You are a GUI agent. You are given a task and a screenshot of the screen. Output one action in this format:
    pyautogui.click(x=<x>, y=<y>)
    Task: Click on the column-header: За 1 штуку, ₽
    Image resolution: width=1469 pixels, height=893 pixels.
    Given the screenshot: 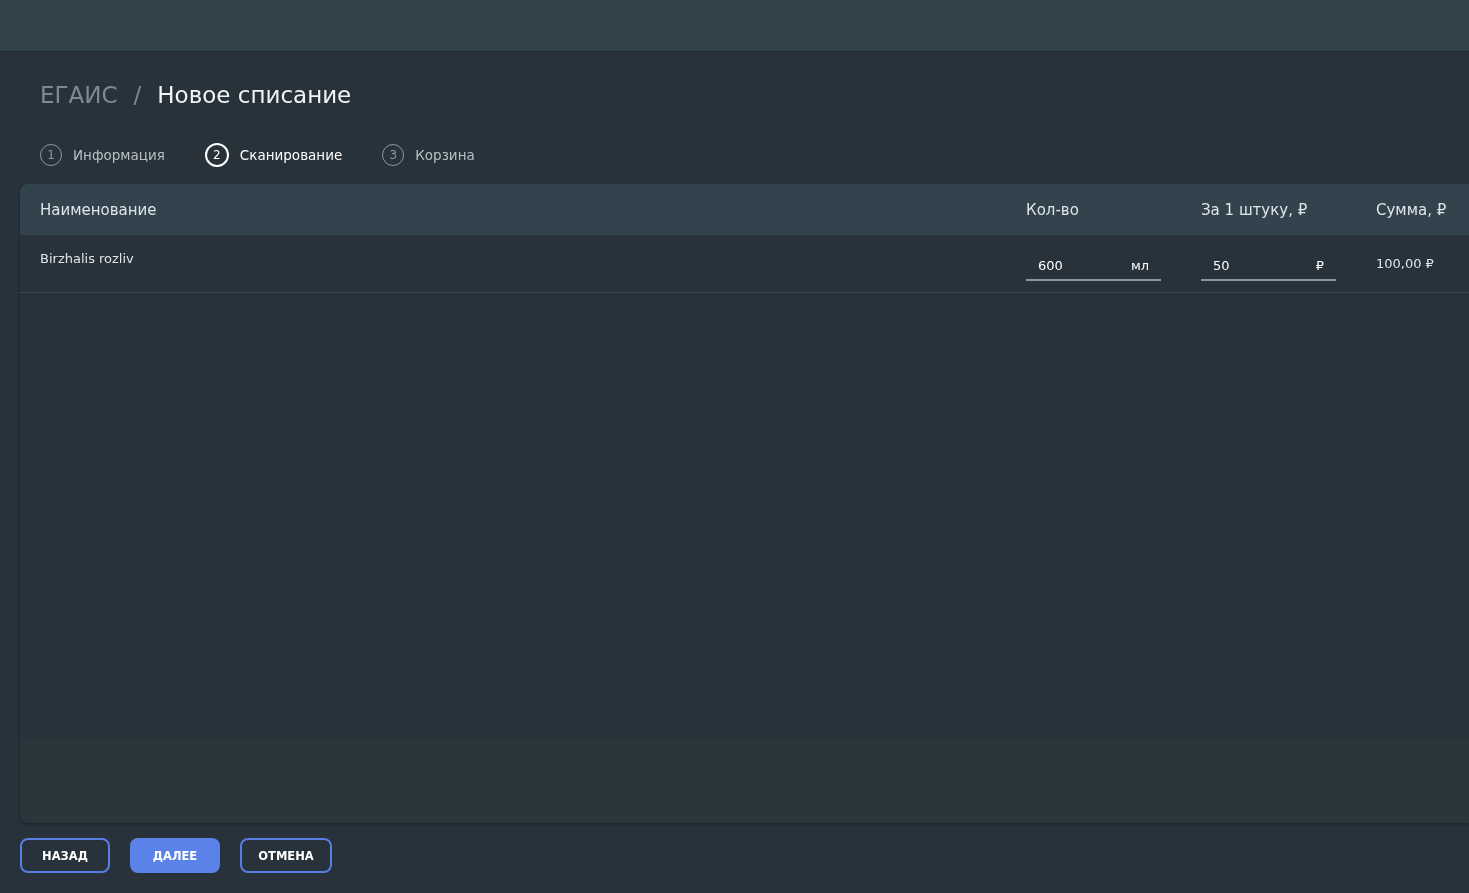 What is the action you would take?
    pyautogui.click(x=1255, y=209)
    